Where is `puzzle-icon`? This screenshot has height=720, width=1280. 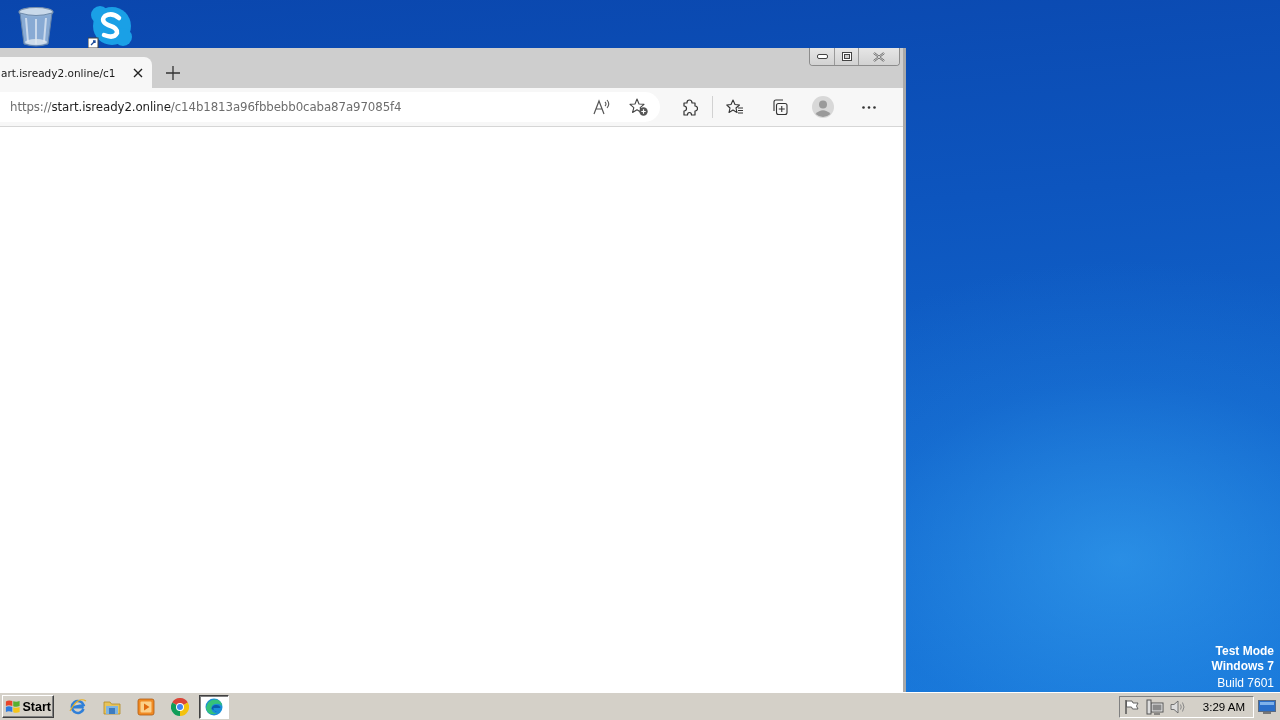 puzzle-icon is located at coordinates (690, 107).